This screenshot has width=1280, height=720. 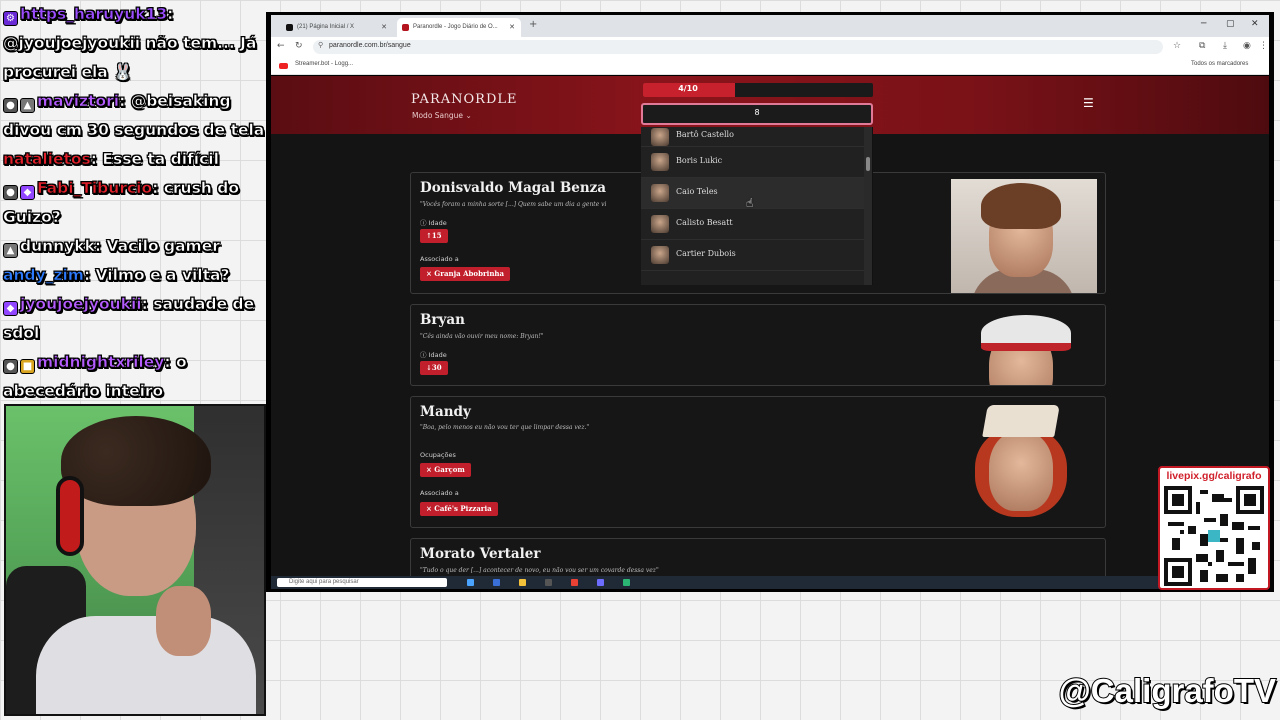 What do you see at coordinates (27, 192) in the screenshot?
I see `chat-badge-icon: ◆` at bounding box center [27, 192].